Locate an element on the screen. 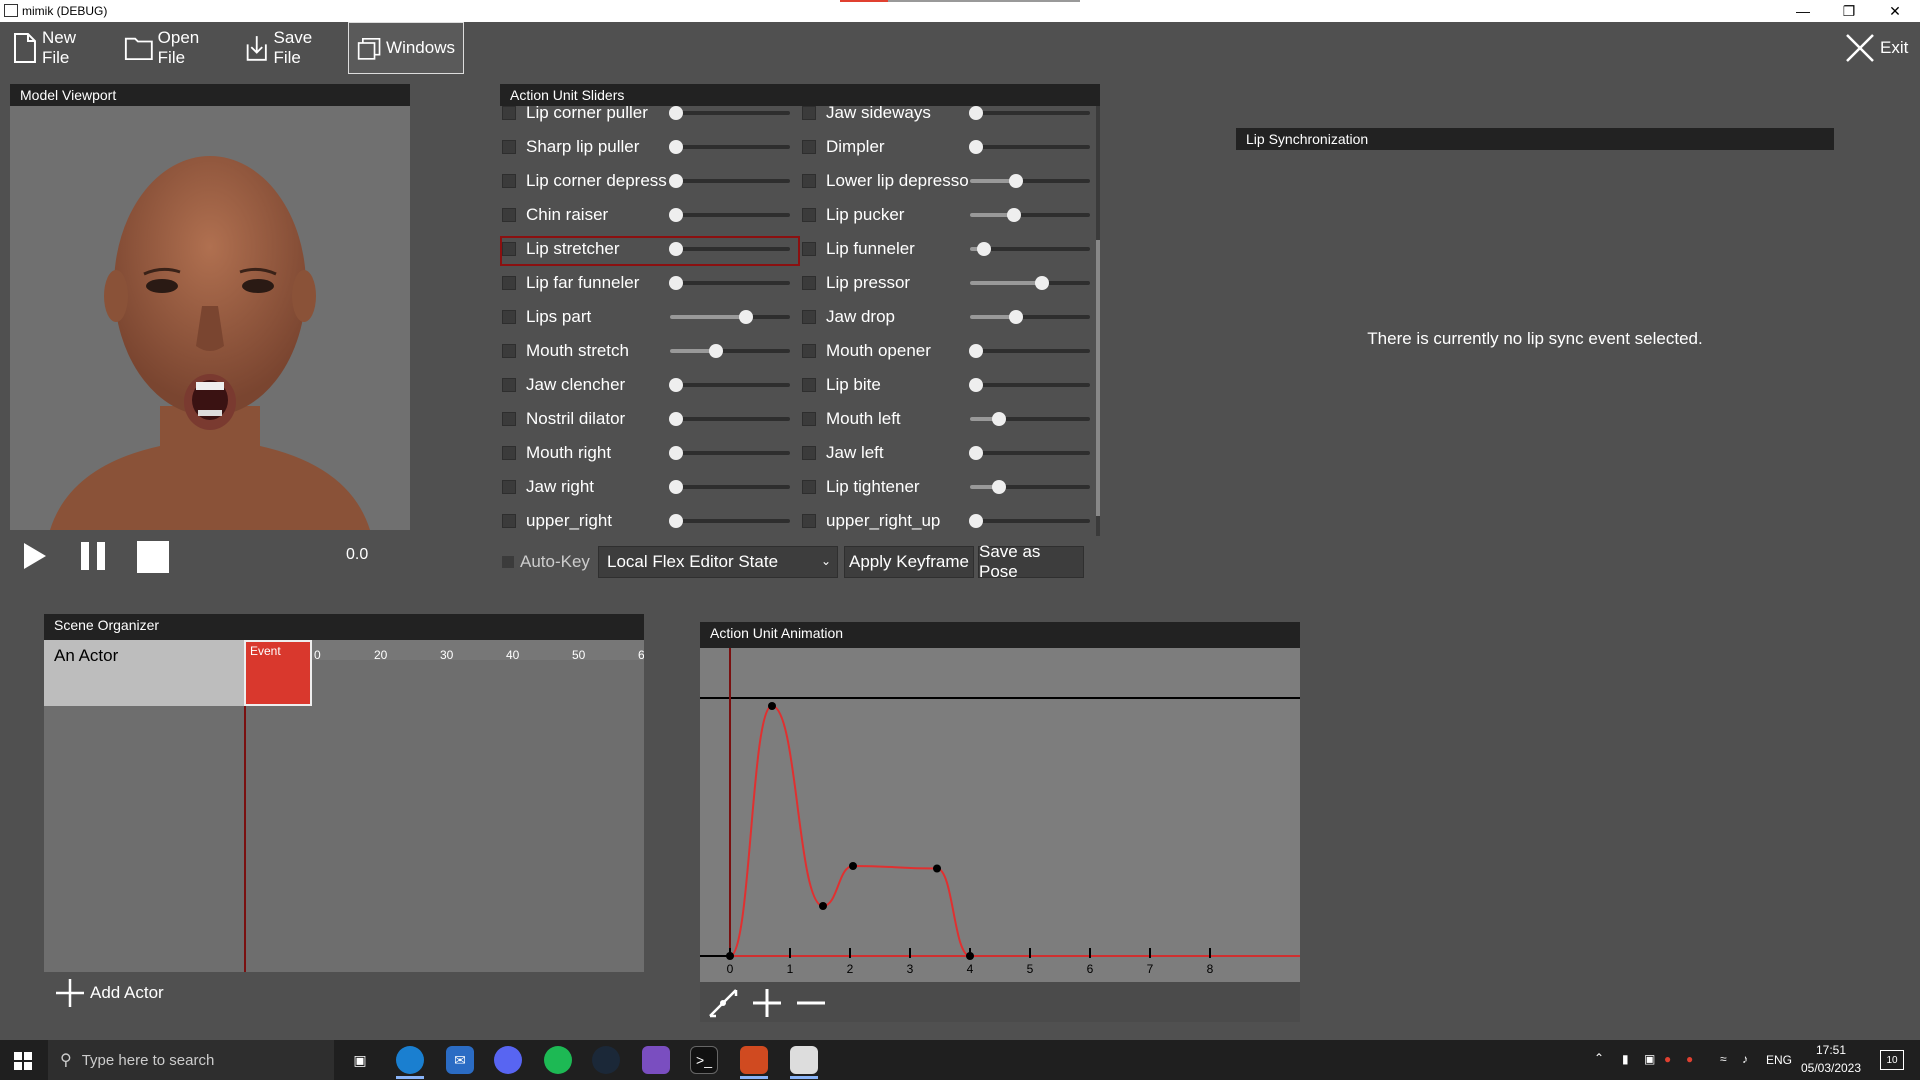 The image size is (1920, 1080). spotify-icon is located at coordinates (558, 1060).